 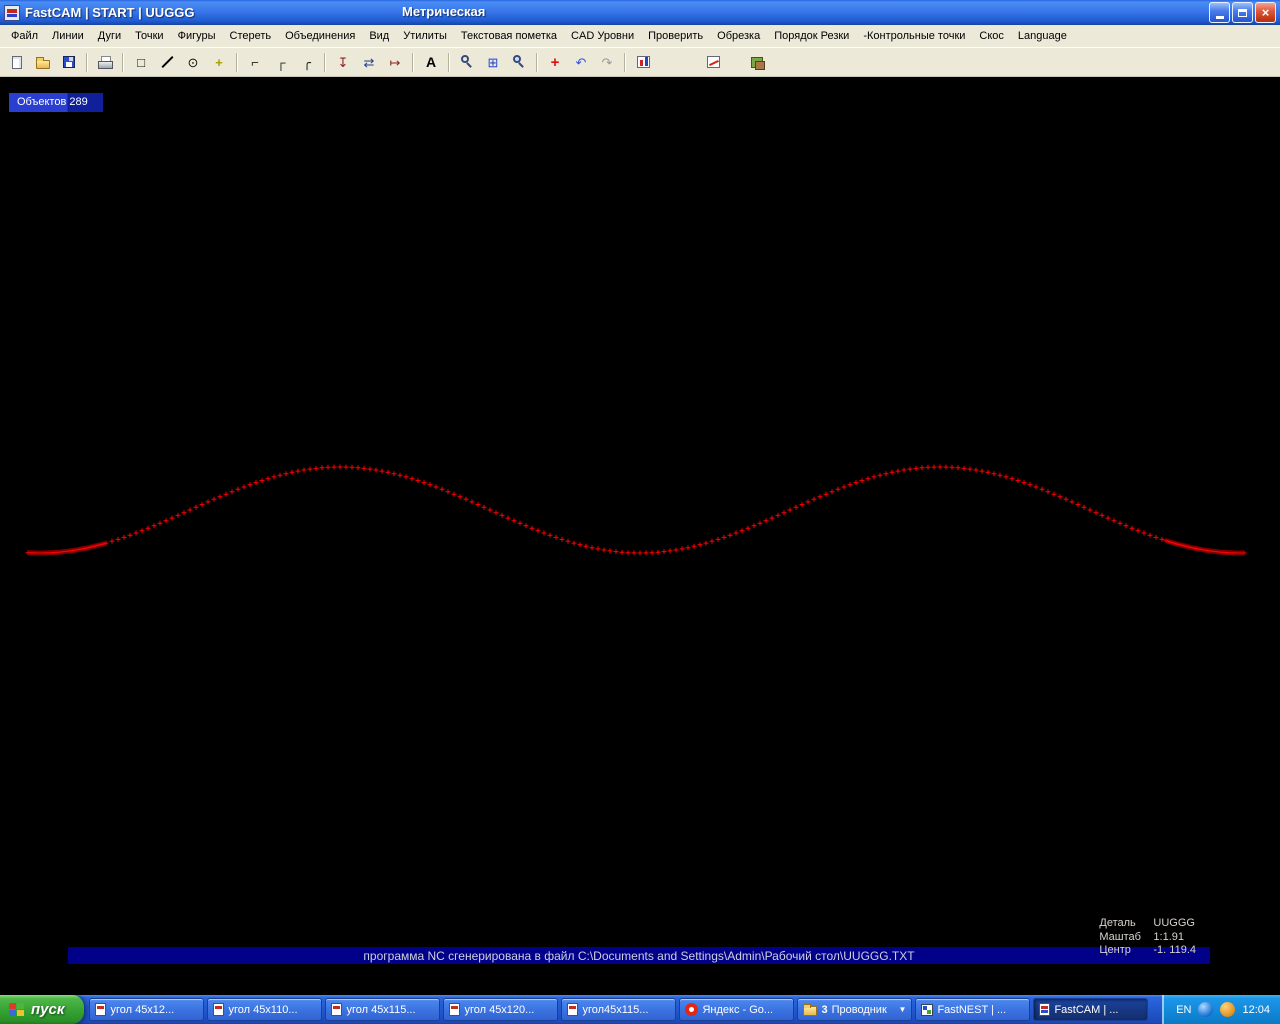 I want to click on close-icon: ×, so click(x=1265, y=12).